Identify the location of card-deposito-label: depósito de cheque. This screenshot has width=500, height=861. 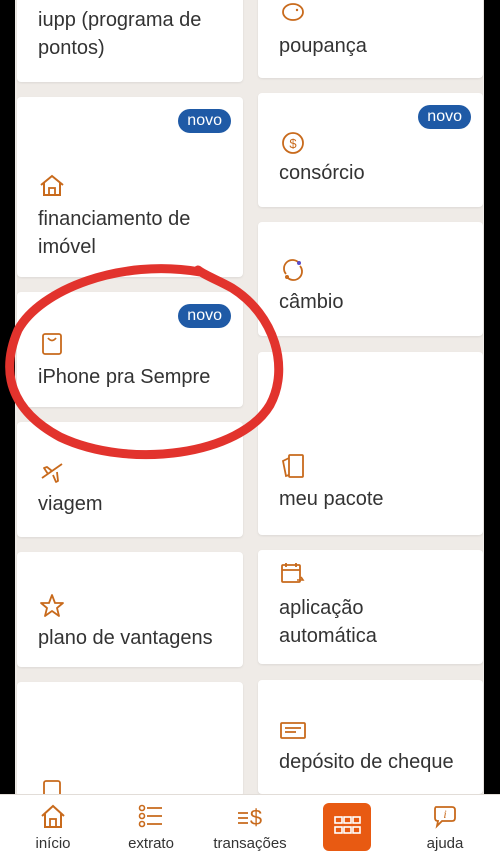
(366, 762).